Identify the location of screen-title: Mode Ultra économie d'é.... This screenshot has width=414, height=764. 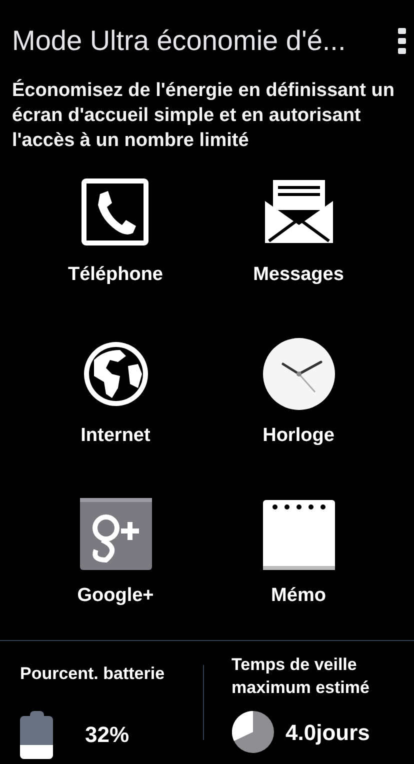
(179, 41).